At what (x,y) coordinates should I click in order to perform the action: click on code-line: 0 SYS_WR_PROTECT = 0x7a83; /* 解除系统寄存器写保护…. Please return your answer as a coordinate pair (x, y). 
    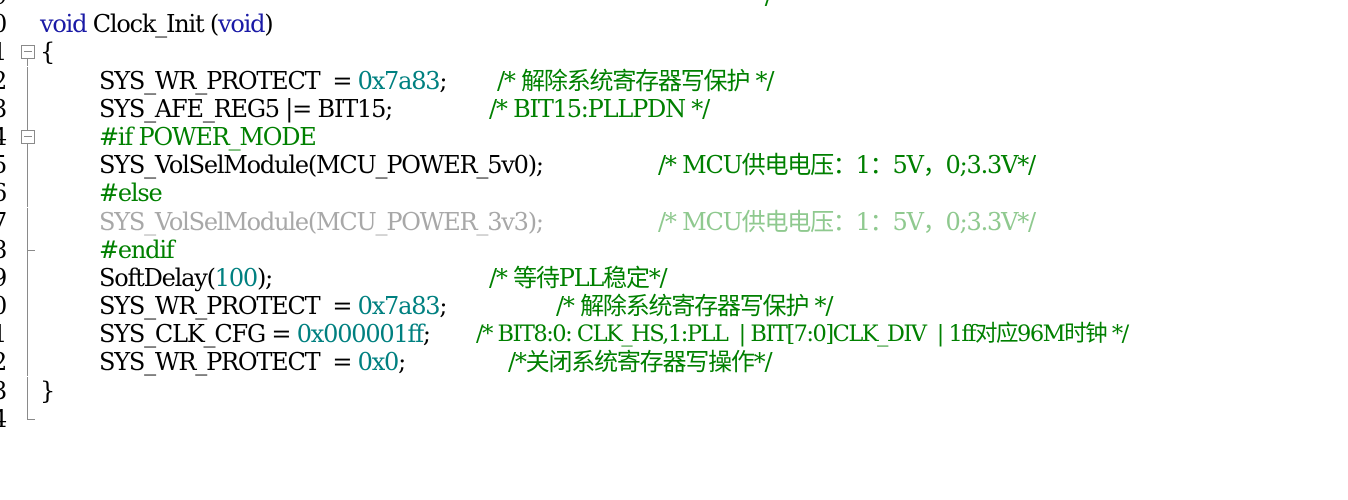
    Looking at the image, I should click on (674, 306).